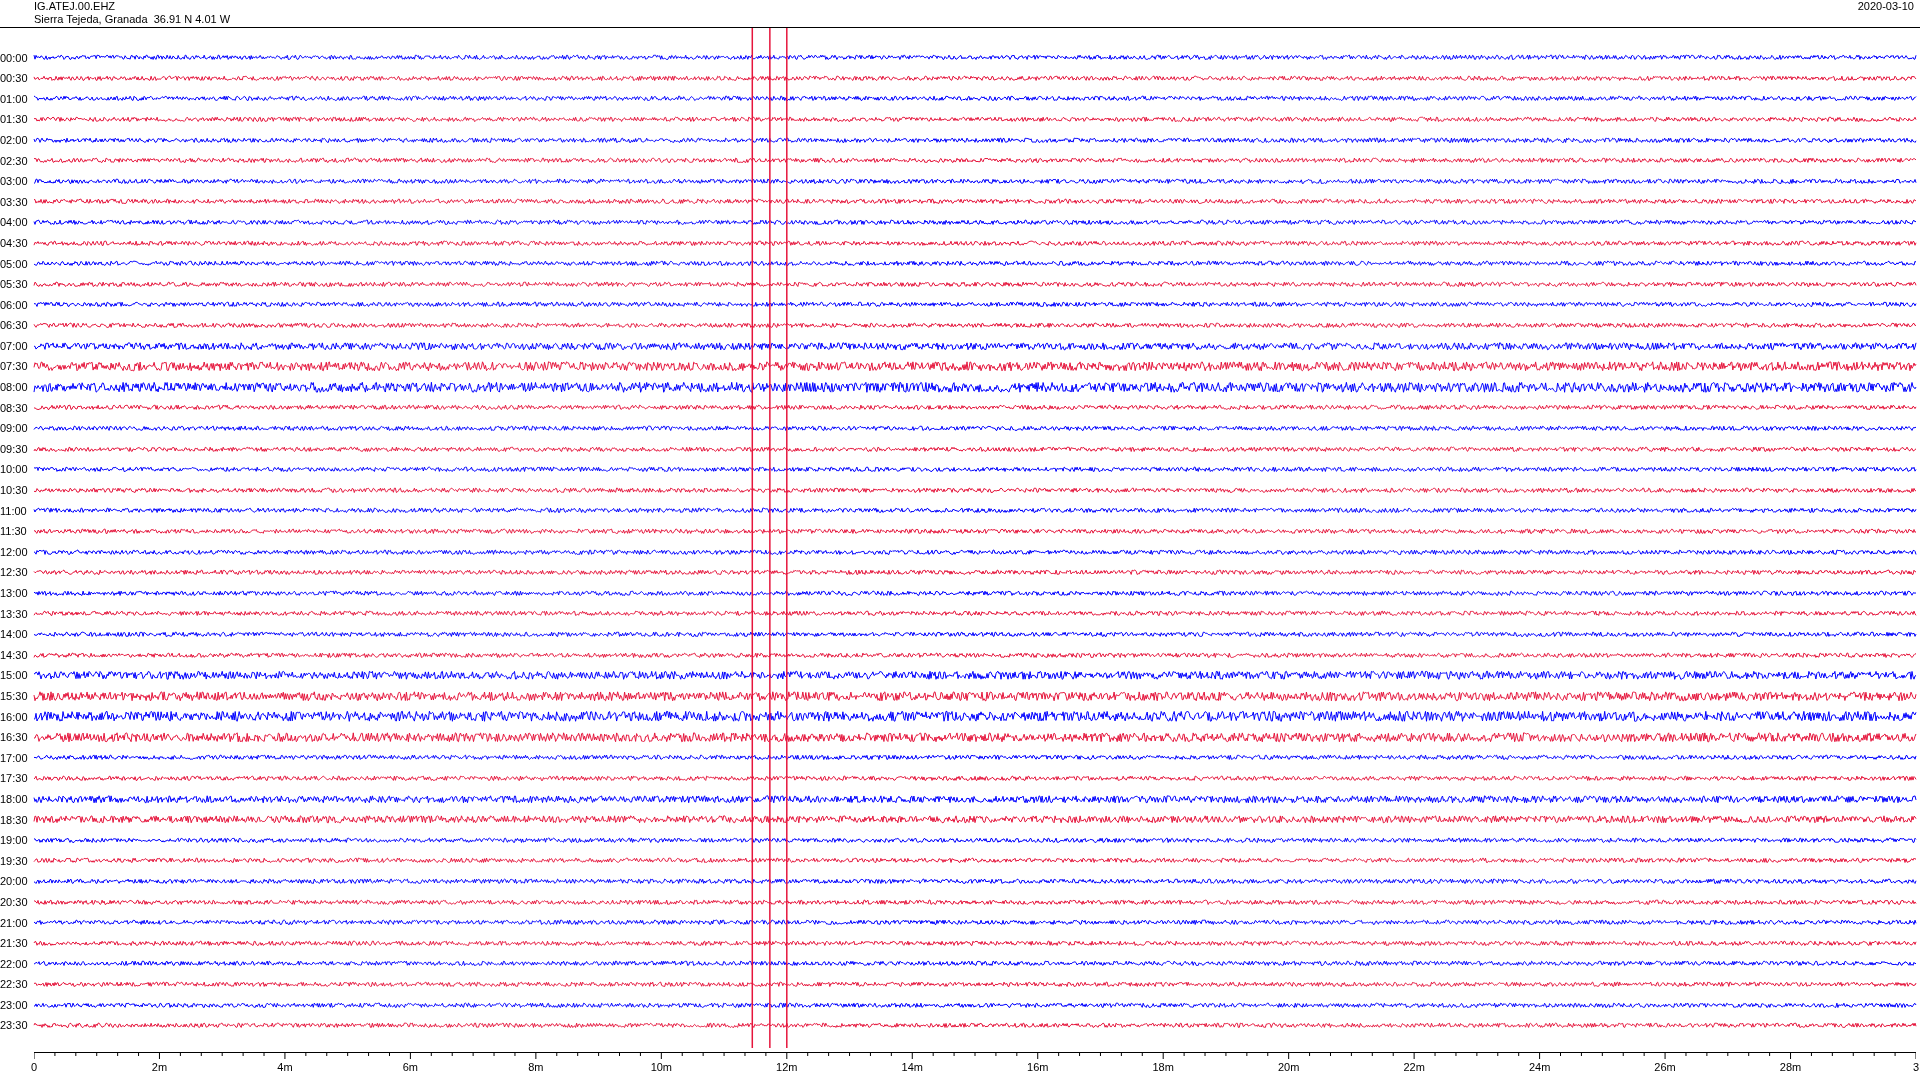 Image resolution: width=1920 pixels, height=1080 pixels. Describe the element at coordinates (132, 19) in the screenshot. I see `station-location: Sierra Tejeda, Granada 36.91 N 4.01 W` at that location.